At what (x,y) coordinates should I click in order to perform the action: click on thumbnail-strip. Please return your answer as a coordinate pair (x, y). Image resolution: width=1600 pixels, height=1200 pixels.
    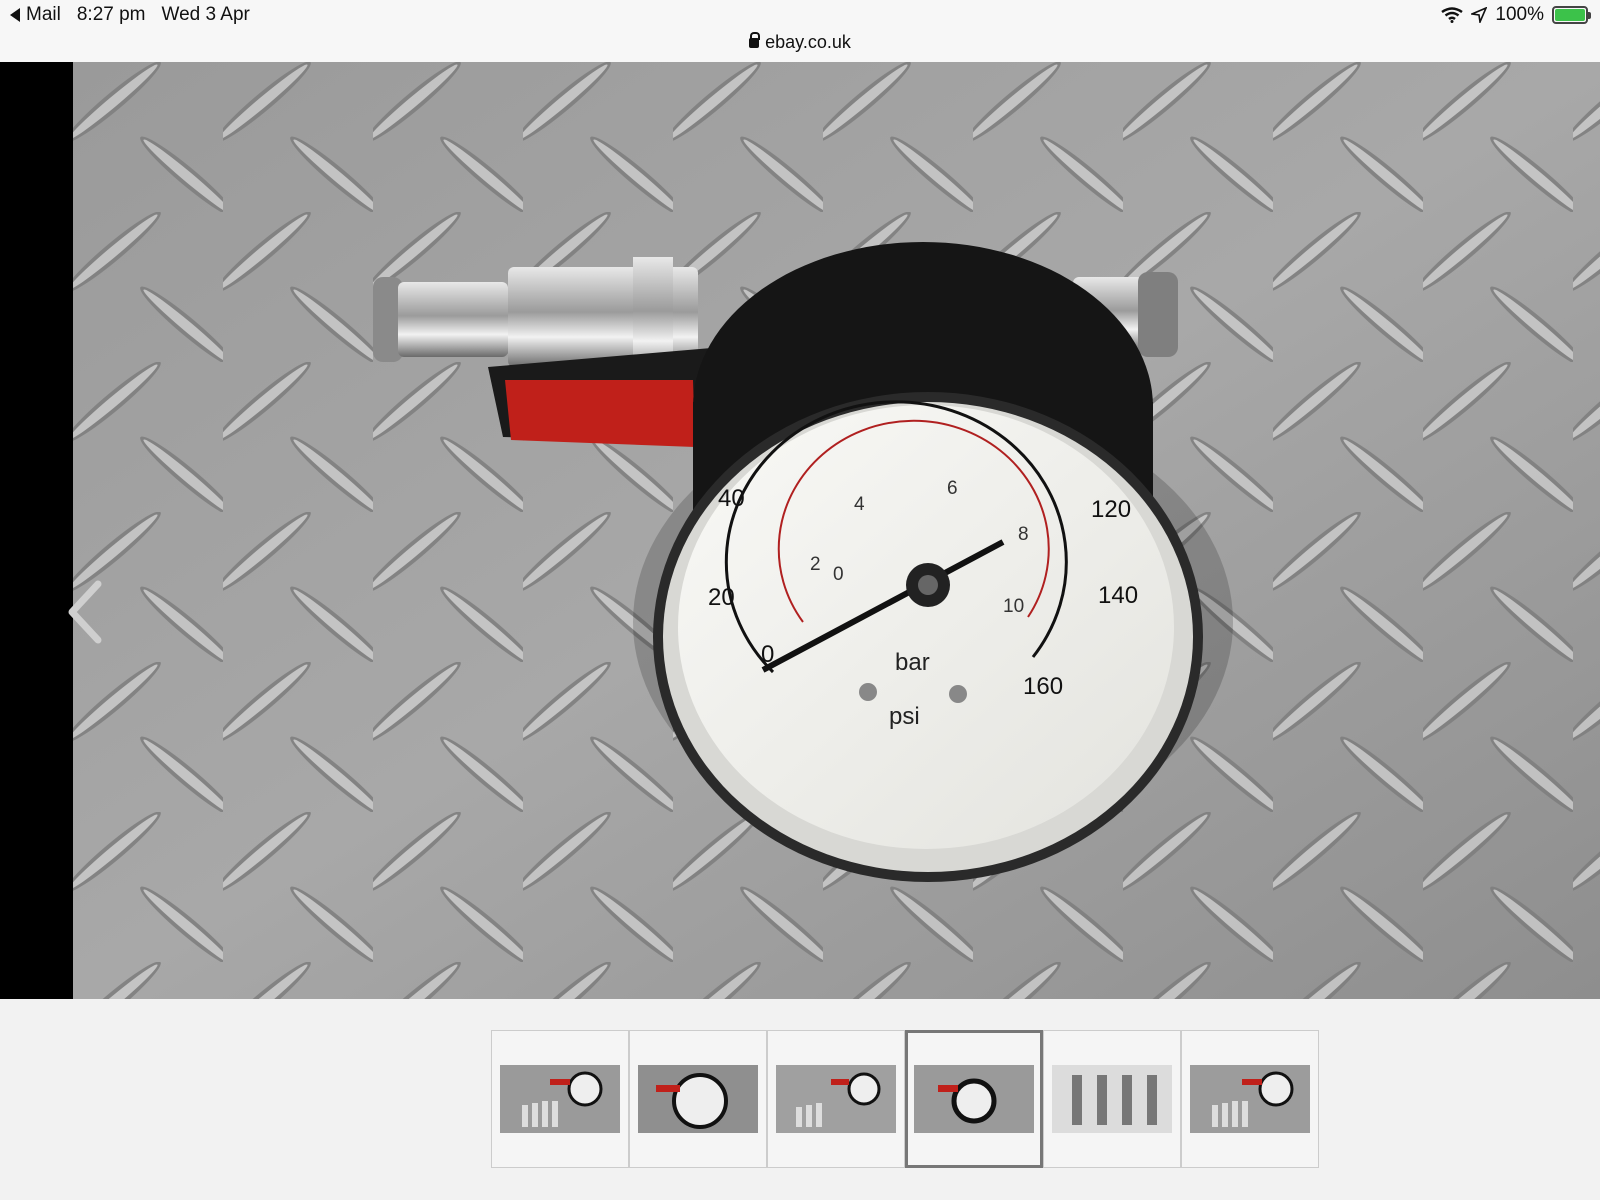
    Looking at the image, I should click on (905, 1099).